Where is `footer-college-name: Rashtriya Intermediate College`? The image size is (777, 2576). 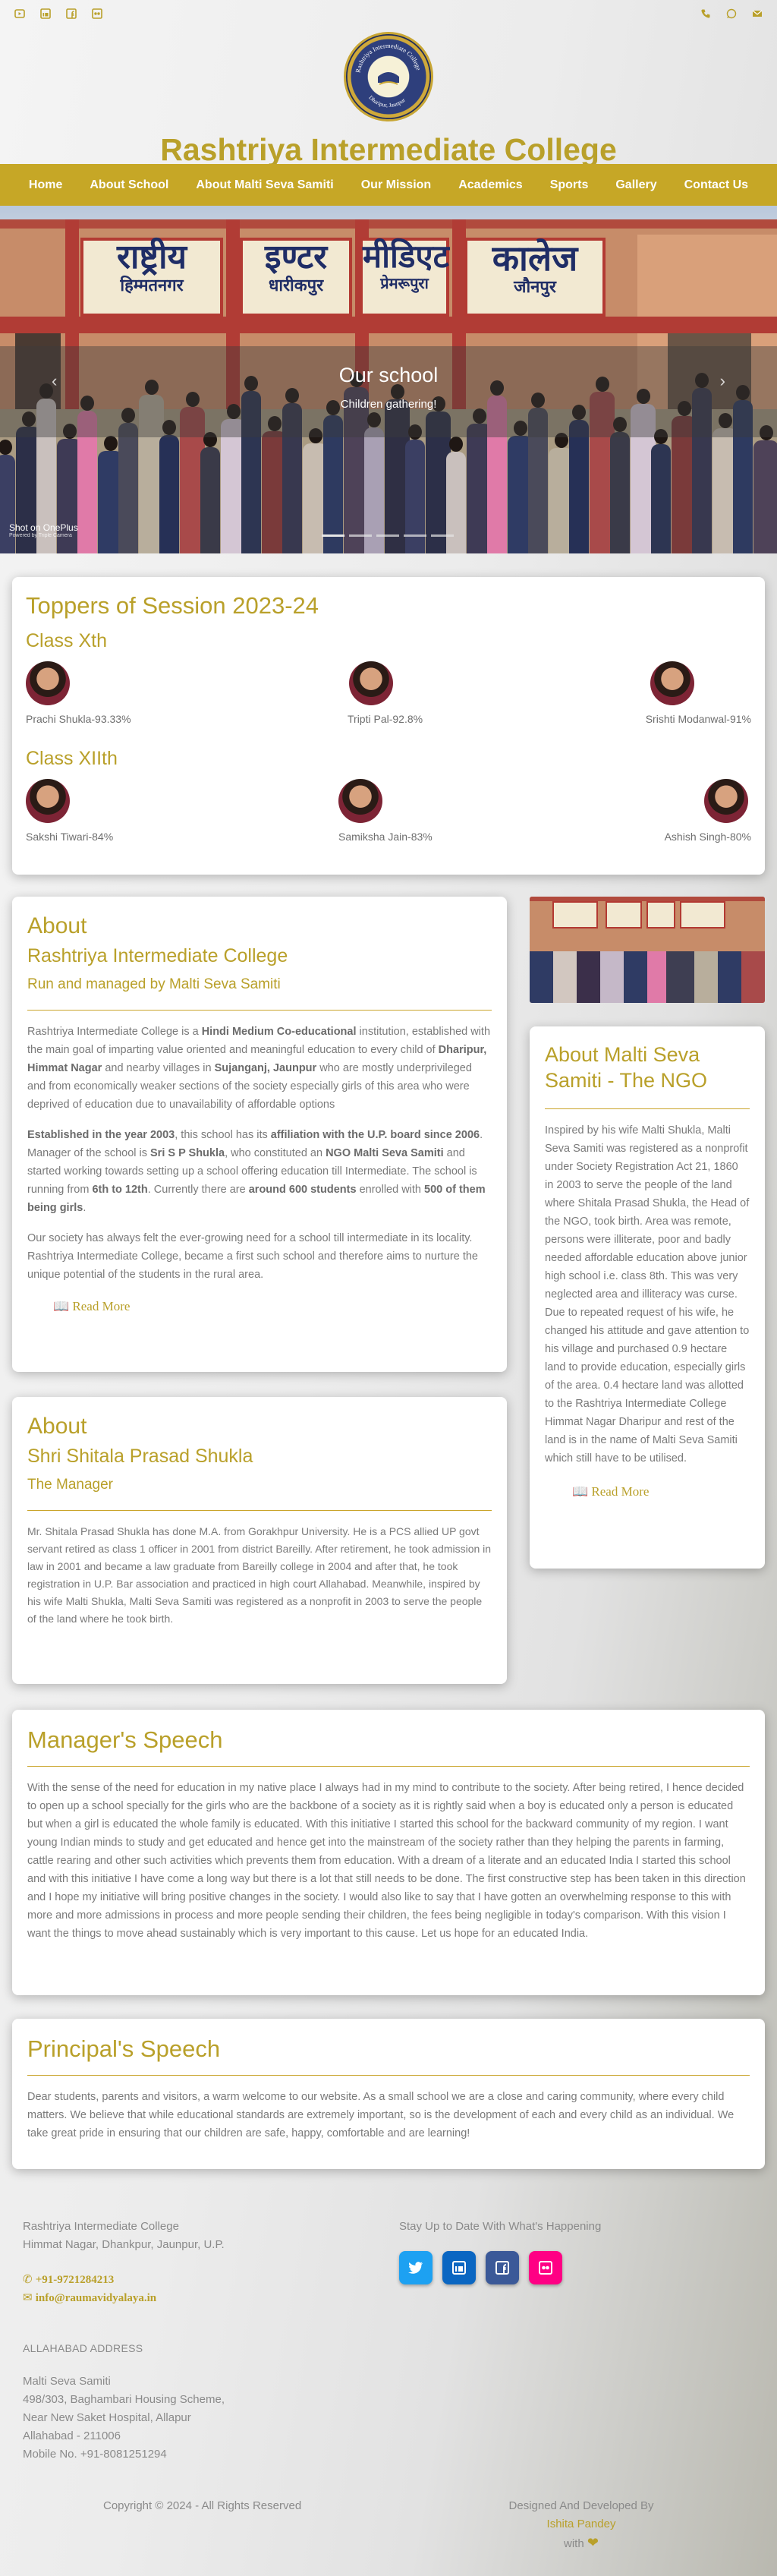
footer-college-name: Rashtriya Intermediate College is located at coordinates (101, 2226).